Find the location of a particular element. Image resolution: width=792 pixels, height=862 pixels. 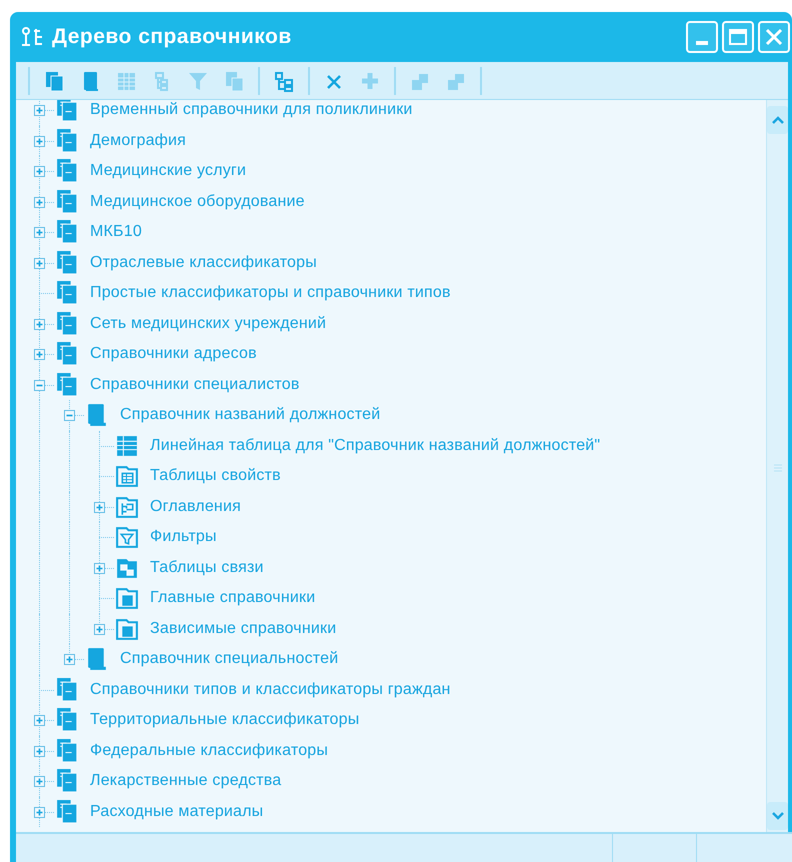

tree-item-label: Фильтры is located at coordinates (183, 537).